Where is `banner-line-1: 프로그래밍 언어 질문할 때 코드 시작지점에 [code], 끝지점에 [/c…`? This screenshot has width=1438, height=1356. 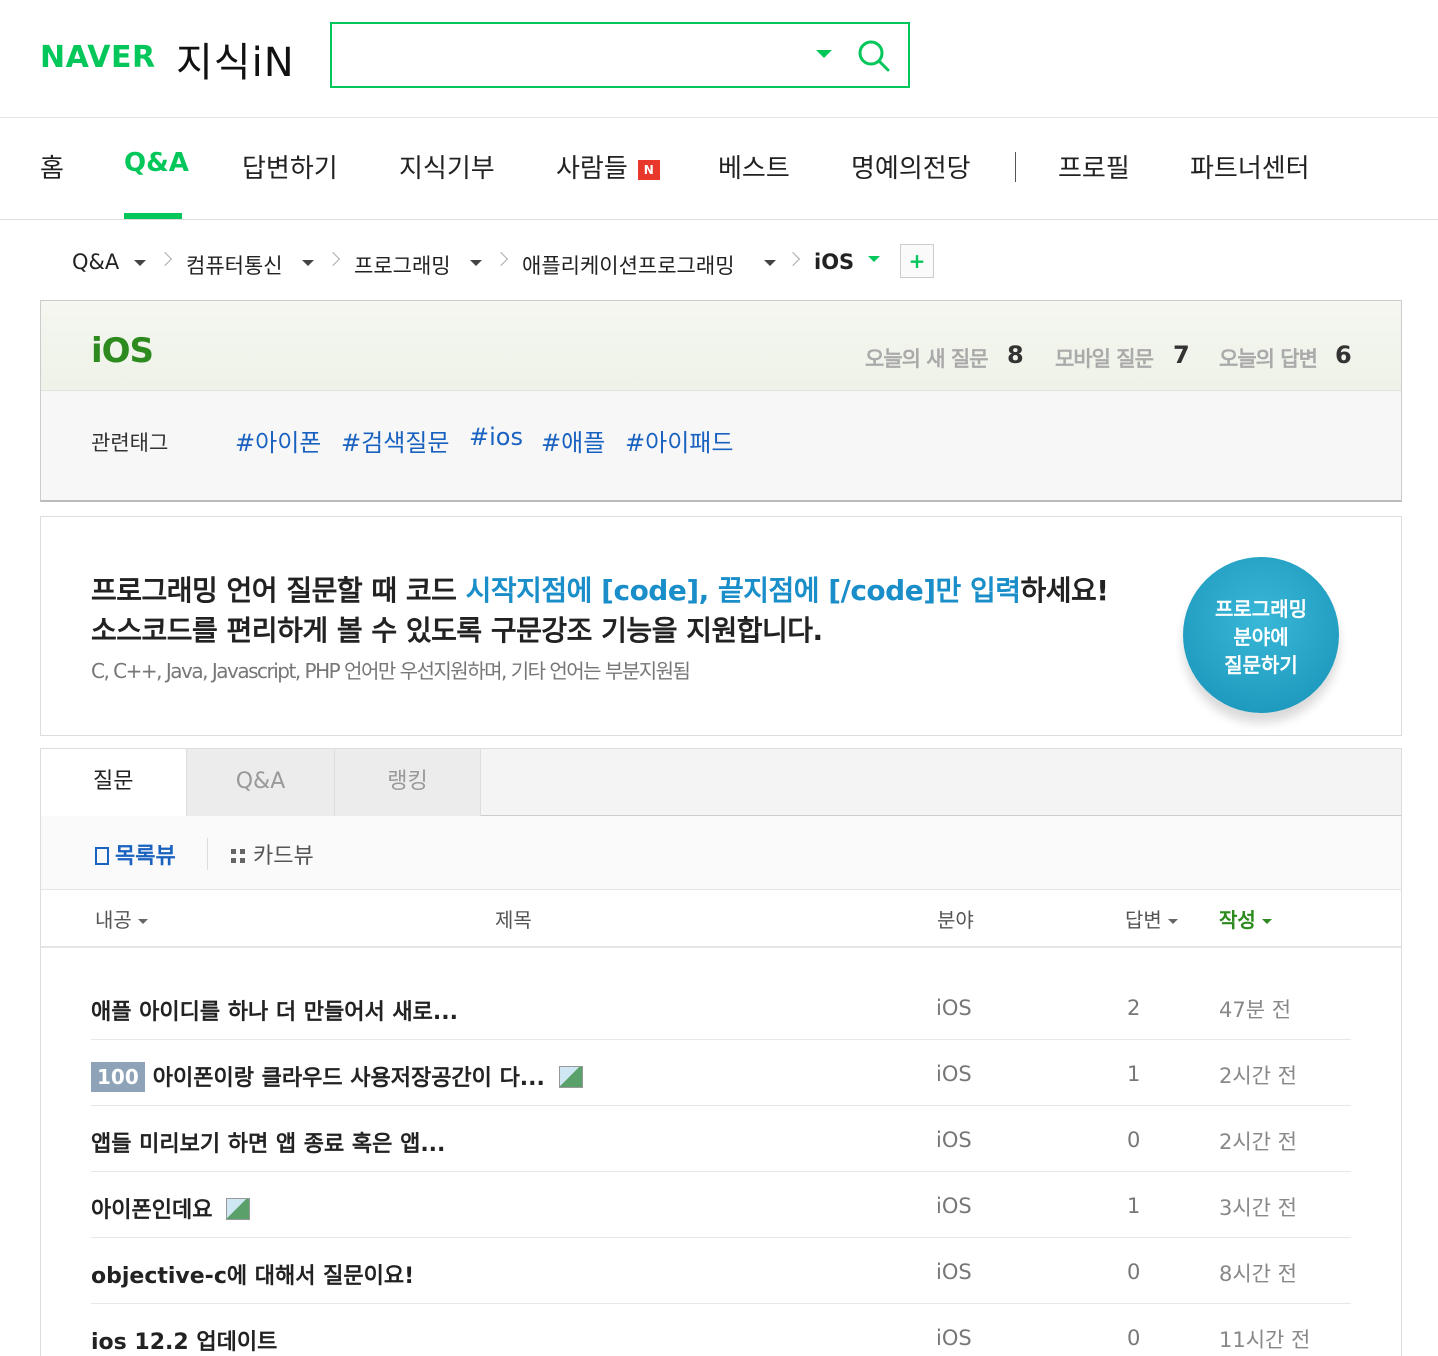 banner-line-1: 프로그래밍 언어 질문할 때 코드 시작지점에 [code], 끝지점에 [/c… is located at coordinates (600, 589).